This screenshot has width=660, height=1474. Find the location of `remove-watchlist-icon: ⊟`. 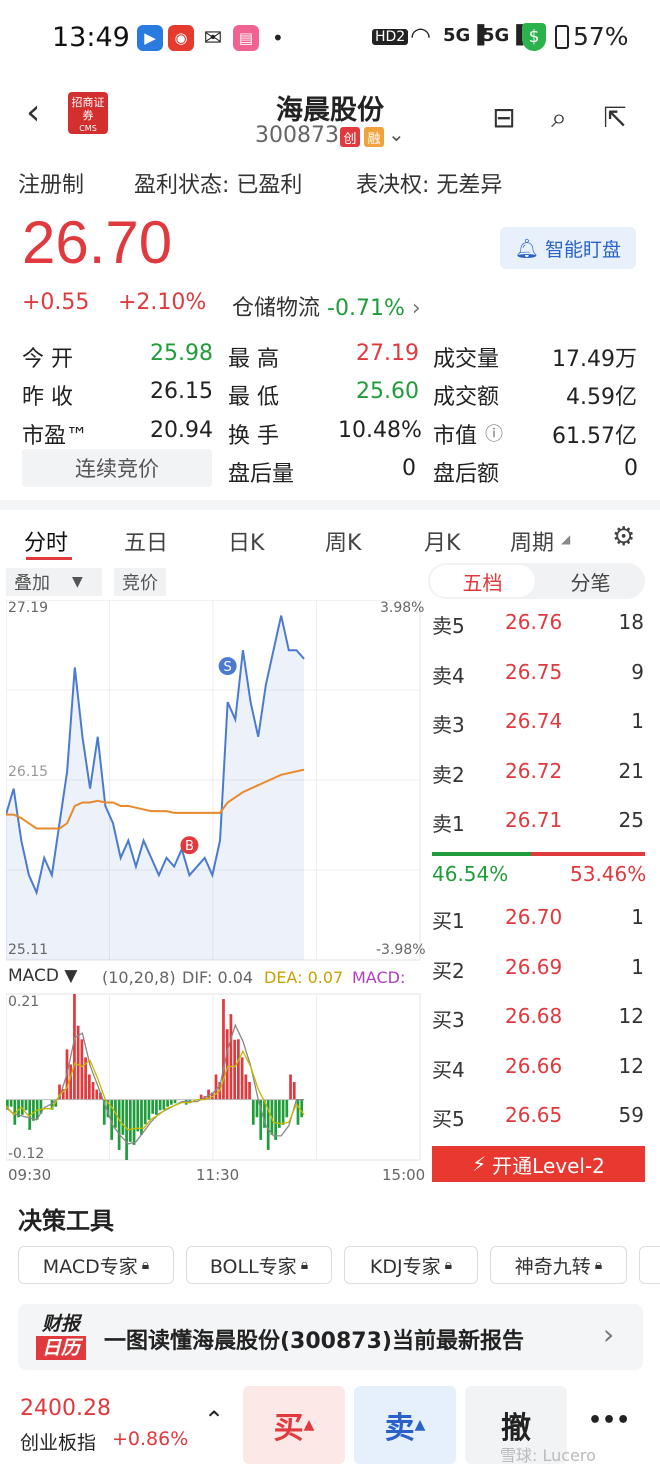

remove-watchlist-icon: ⊟ is located at coordinates (504, 118).